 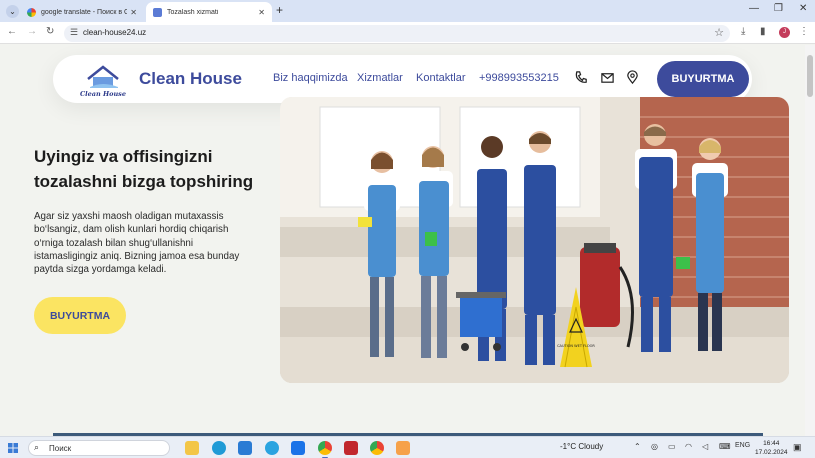 I want to click on side-panel-icon: ▮, so click(x=763, y=31).